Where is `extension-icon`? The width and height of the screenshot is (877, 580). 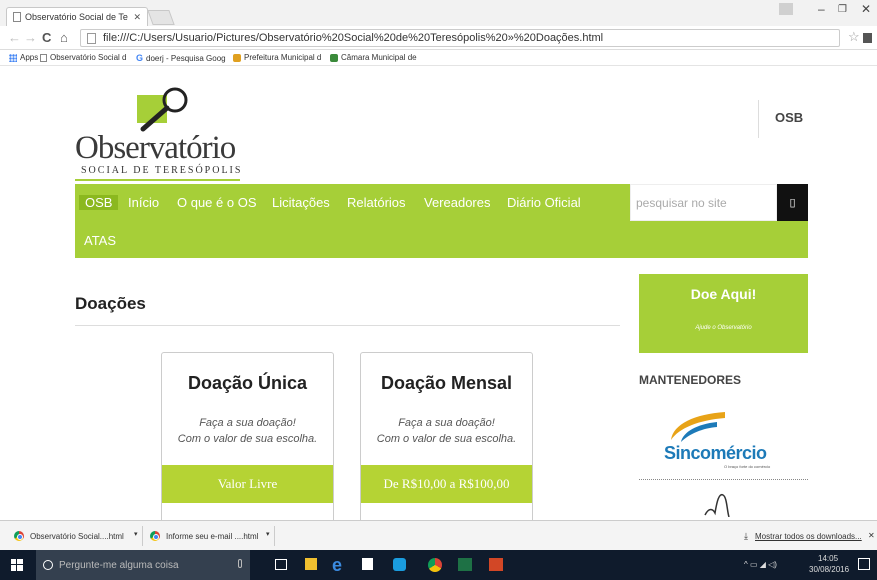
extension-icon is located at coordinates (867, 38).